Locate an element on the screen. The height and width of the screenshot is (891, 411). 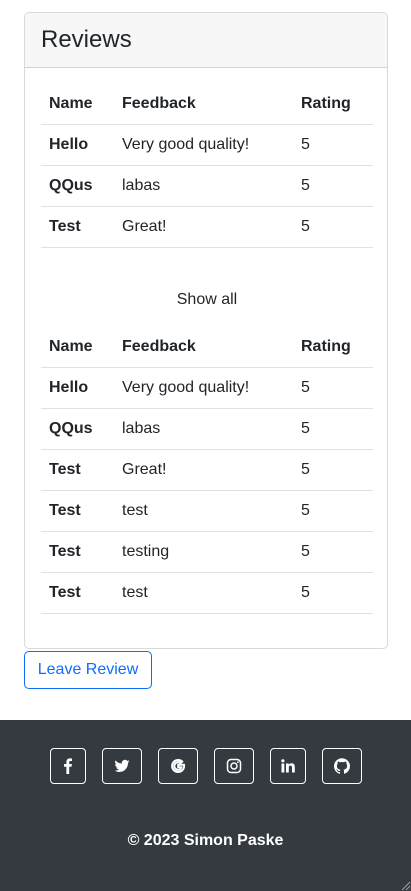
github-link is located at coordinates (341, 766).